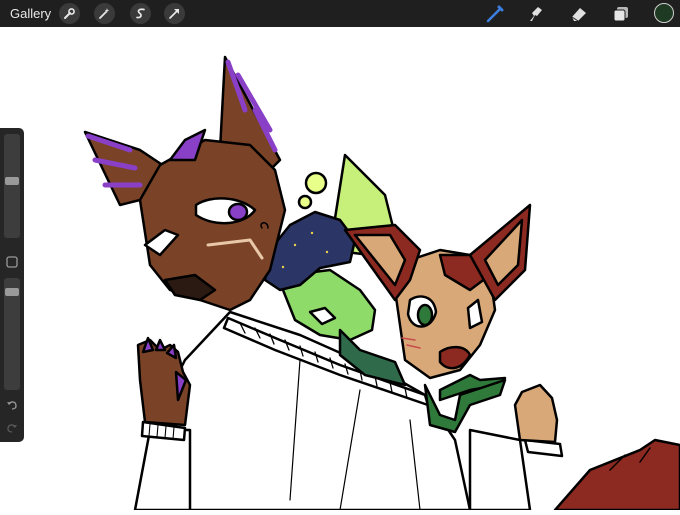 This screenshot has width=680, height=515. Describe the element at coordinates (340, 13) in the screenshot. I see `top-toolbar: Gallery` at that location.